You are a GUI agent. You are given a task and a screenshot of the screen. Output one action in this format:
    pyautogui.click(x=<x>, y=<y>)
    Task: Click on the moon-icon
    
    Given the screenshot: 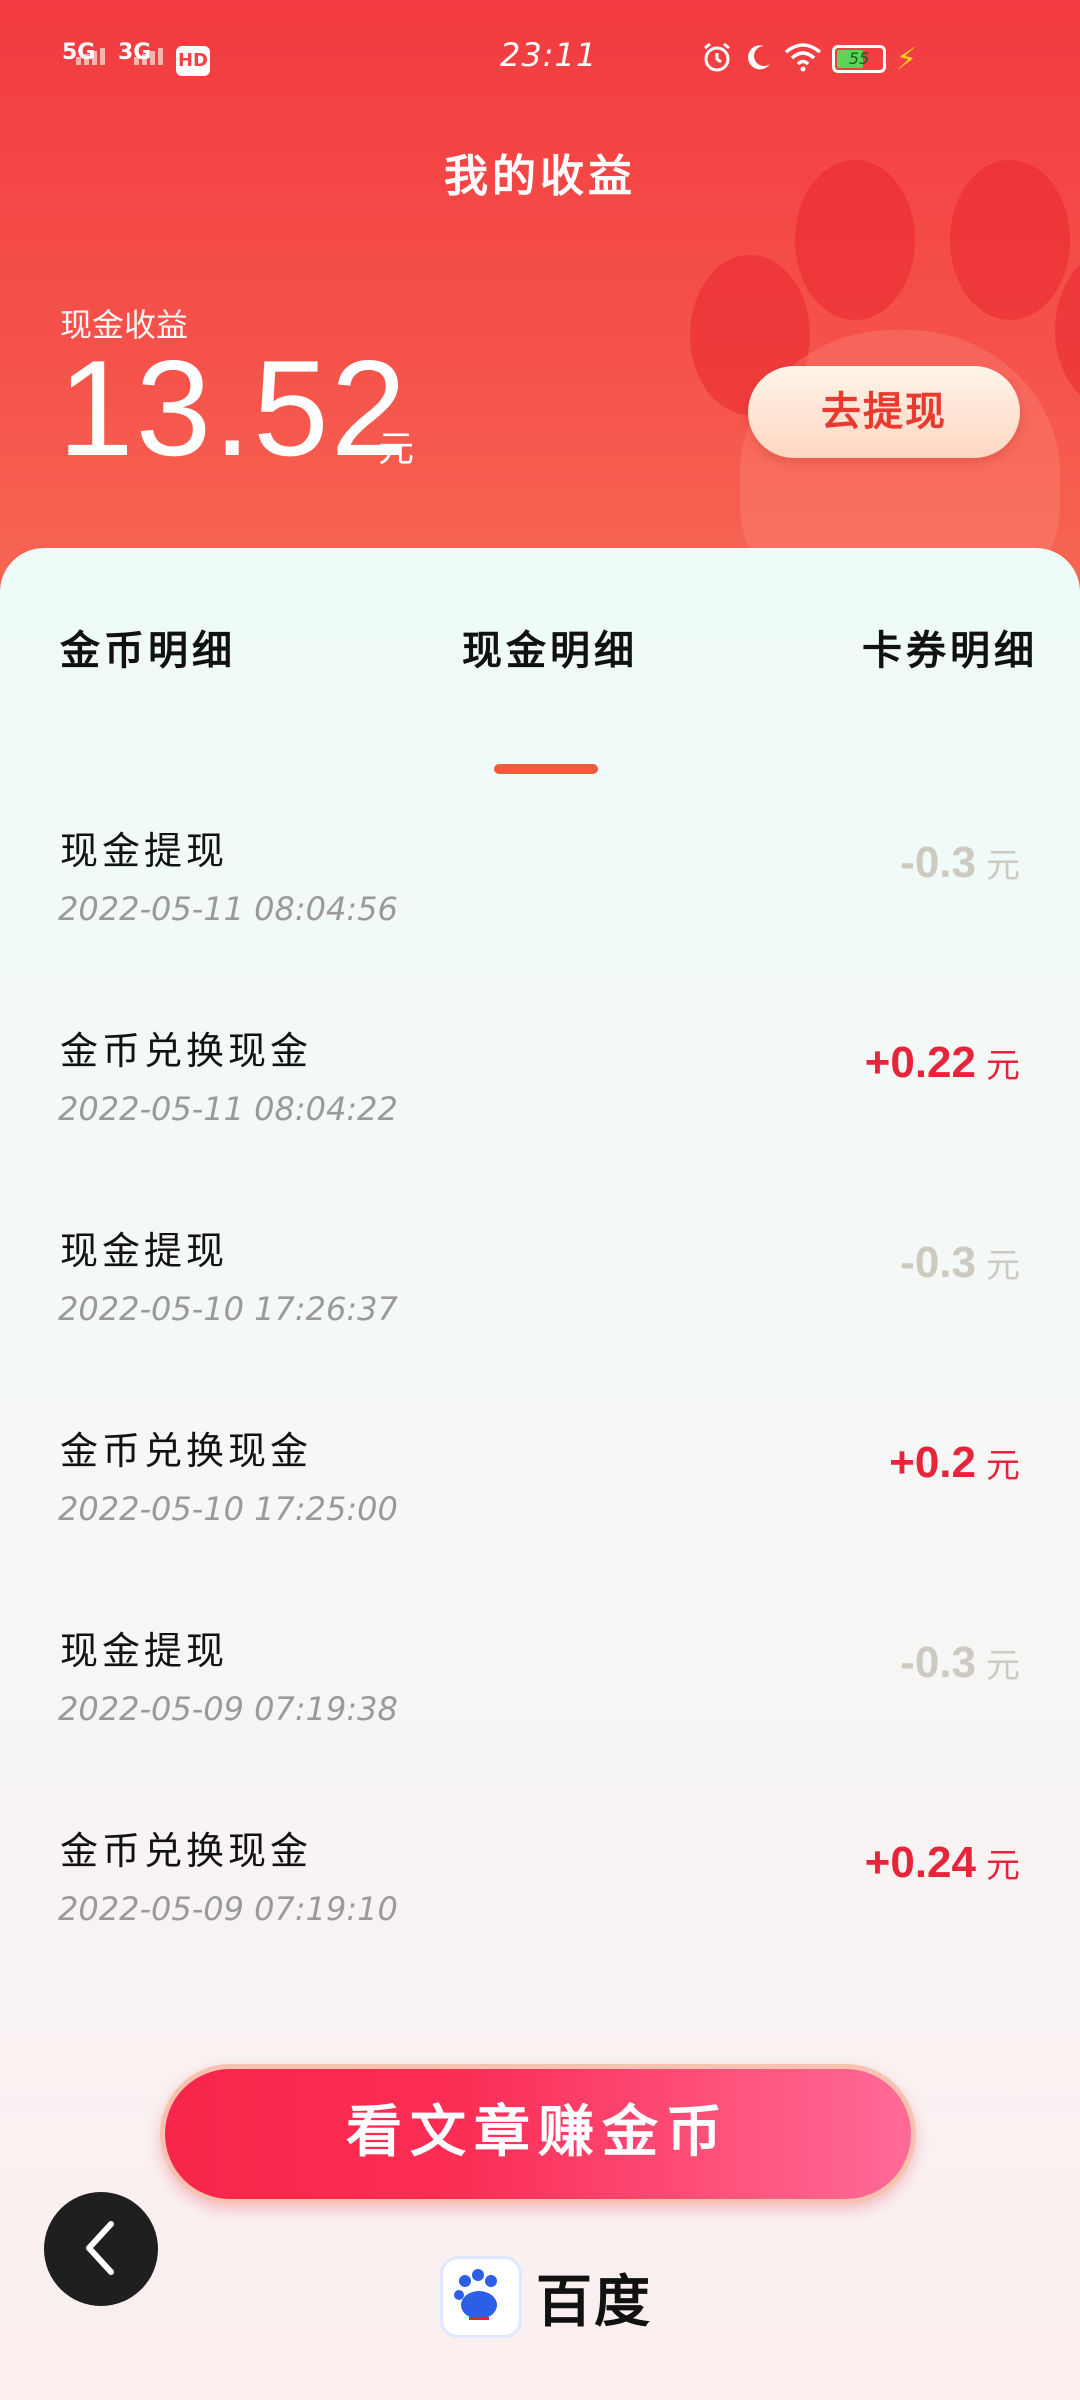 What is the action you would take?
    pyautogui.click(x=759, y=59)
    